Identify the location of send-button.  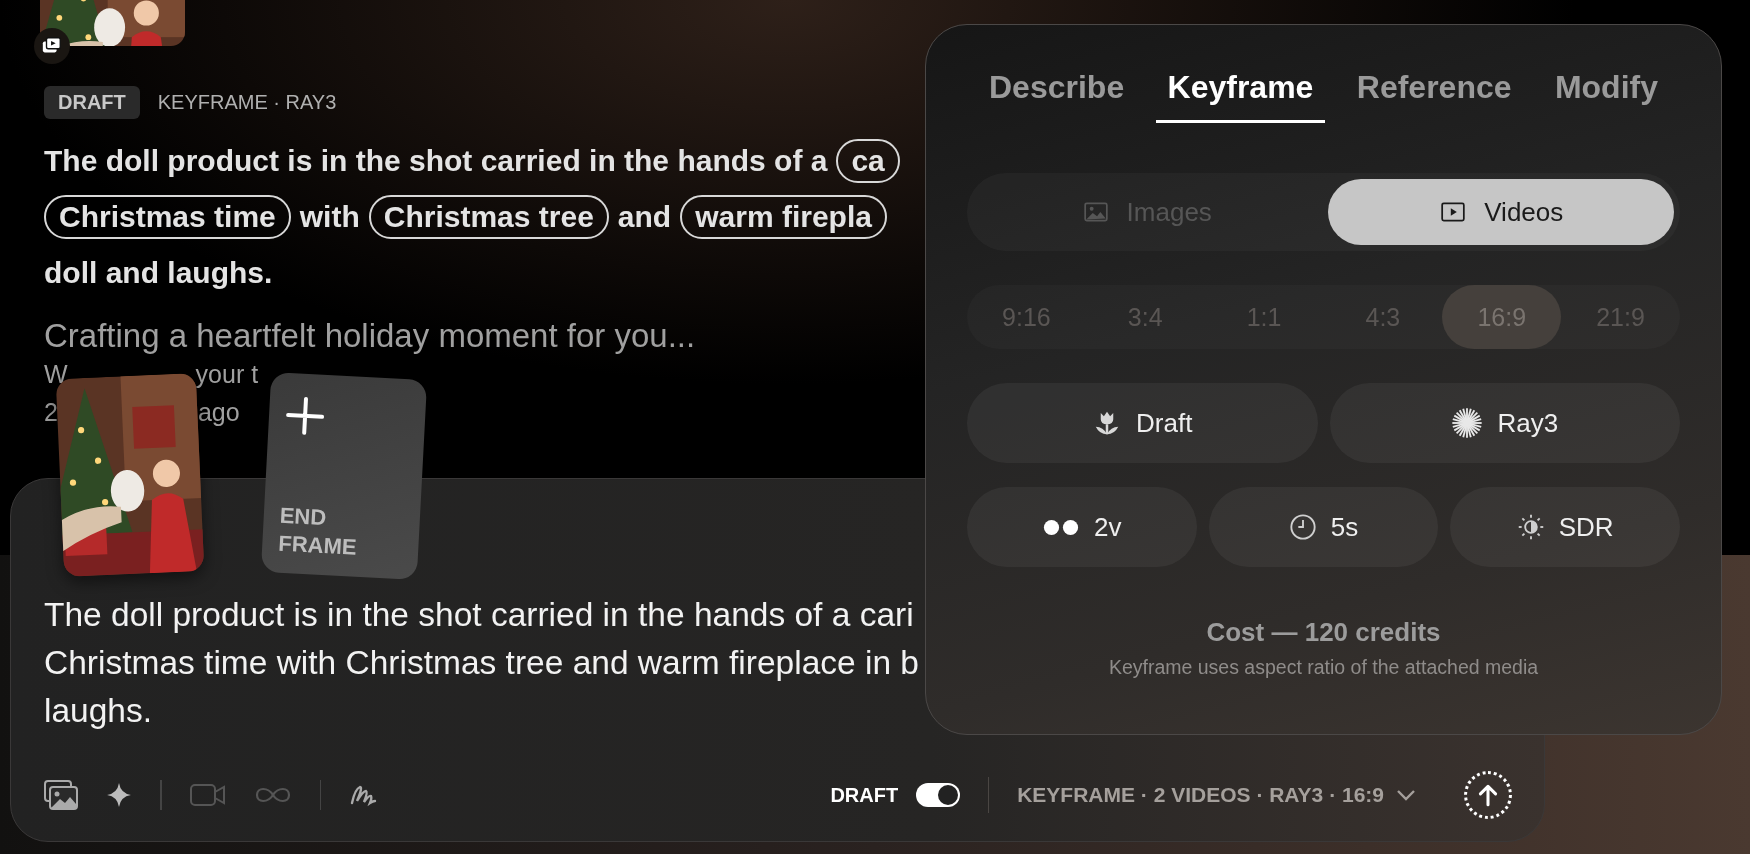
(1488, 795).